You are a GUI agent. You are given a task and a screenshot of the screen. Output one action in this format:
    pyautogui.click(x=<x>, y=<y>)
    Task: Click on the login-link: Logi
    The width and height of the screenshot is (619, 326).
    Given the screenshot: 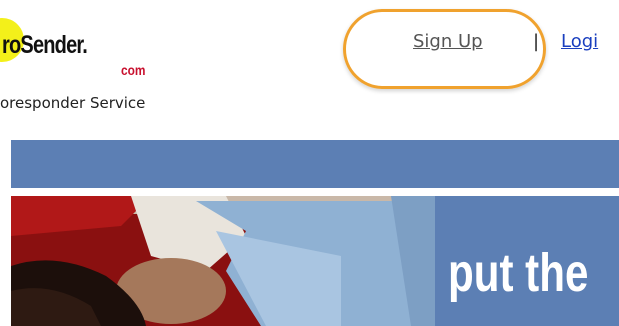 What is the action you would take?
    pyautogui.click(x=579, y=41)
    